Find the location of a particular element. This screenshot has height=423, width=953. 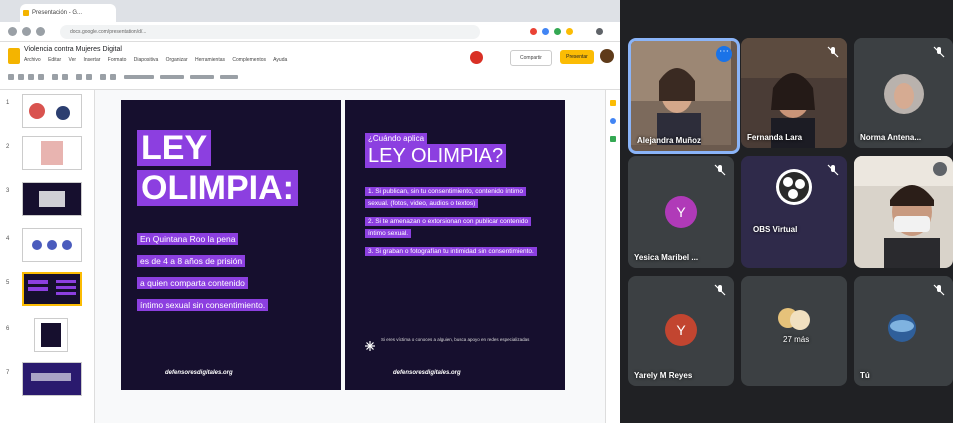

menu-item: Diapositiva is located at coordinates (146, 60).